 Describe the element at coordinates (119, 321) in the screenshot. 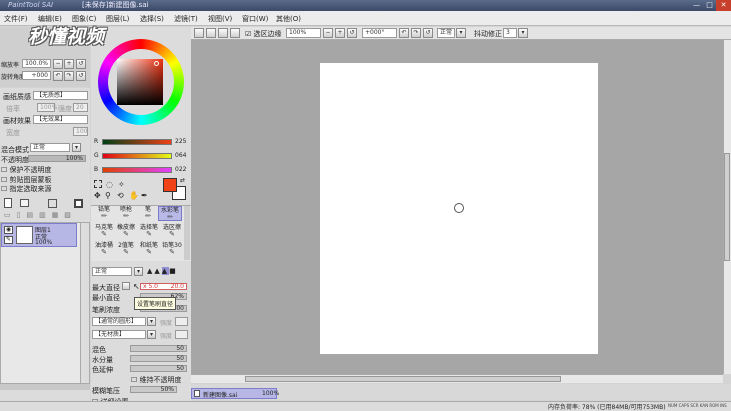

I see `brush-shape-select: 【通常的圆形】` at that location.